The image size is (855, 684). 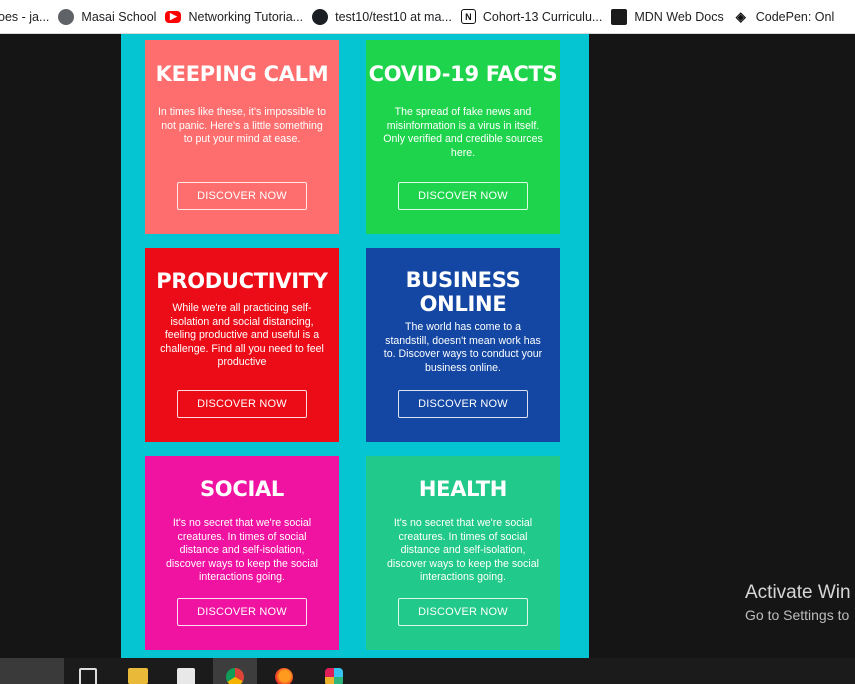 I want to click on youtube-icon: ▶, so click(x=173, y=16).